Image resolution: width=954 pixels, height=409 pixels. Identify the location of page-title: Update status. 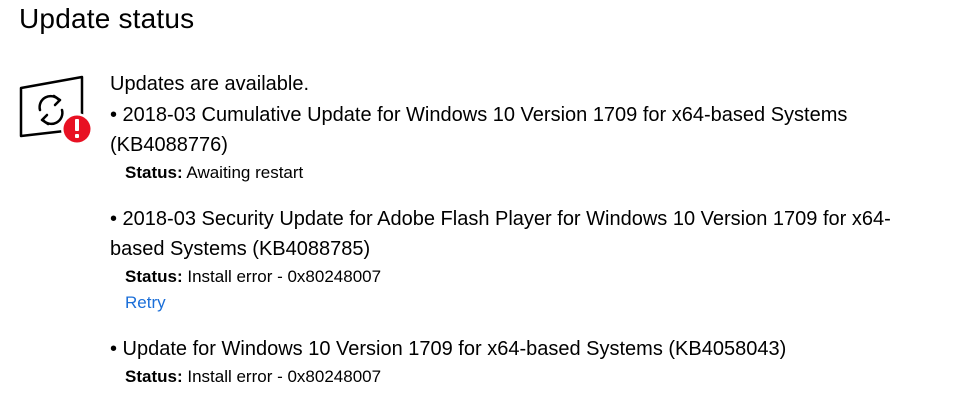
(107, 18).